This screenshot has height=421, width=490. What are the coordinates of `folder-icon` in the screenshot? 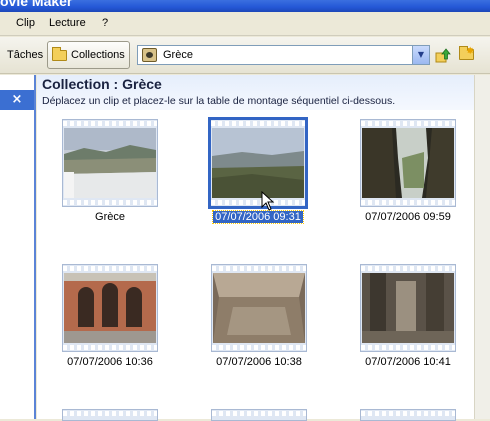 It's located at (59, 53).